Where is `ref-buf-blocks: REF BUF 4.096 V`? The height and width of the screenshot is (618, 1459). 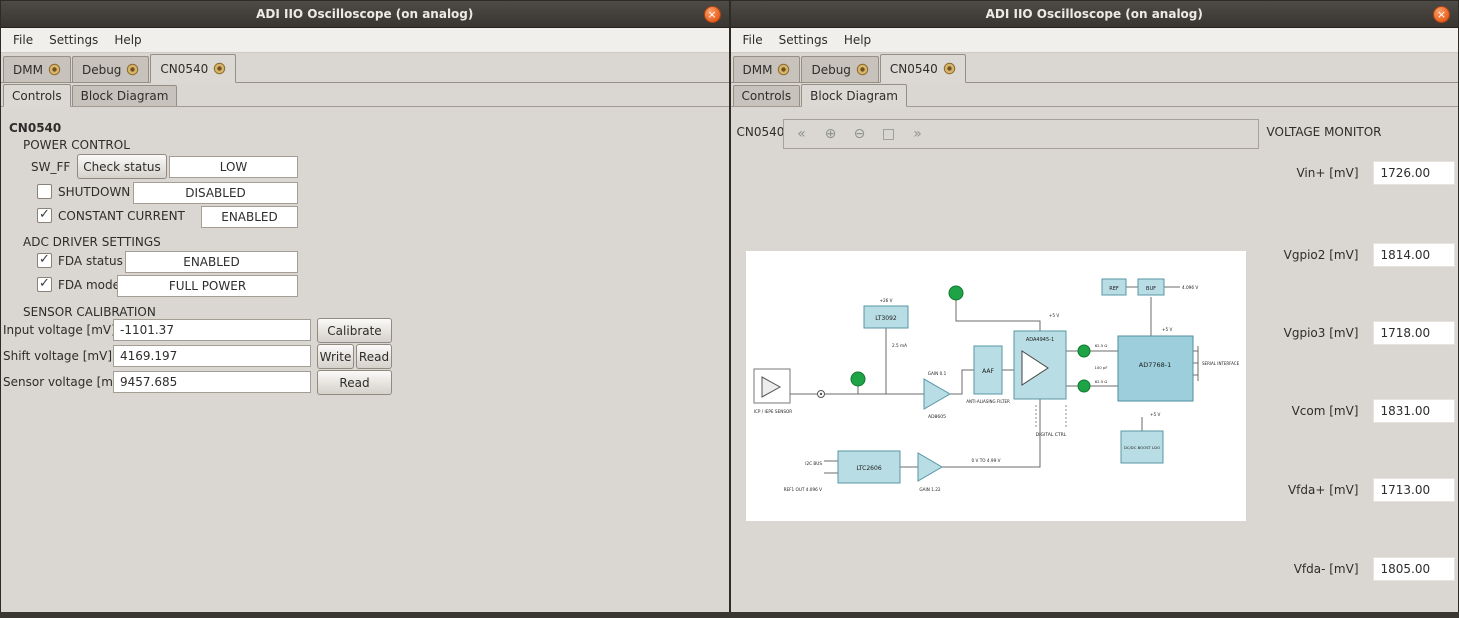 ref-buf-blocks: REF BUF 4.096 V is located at coordinates (1149, 287).